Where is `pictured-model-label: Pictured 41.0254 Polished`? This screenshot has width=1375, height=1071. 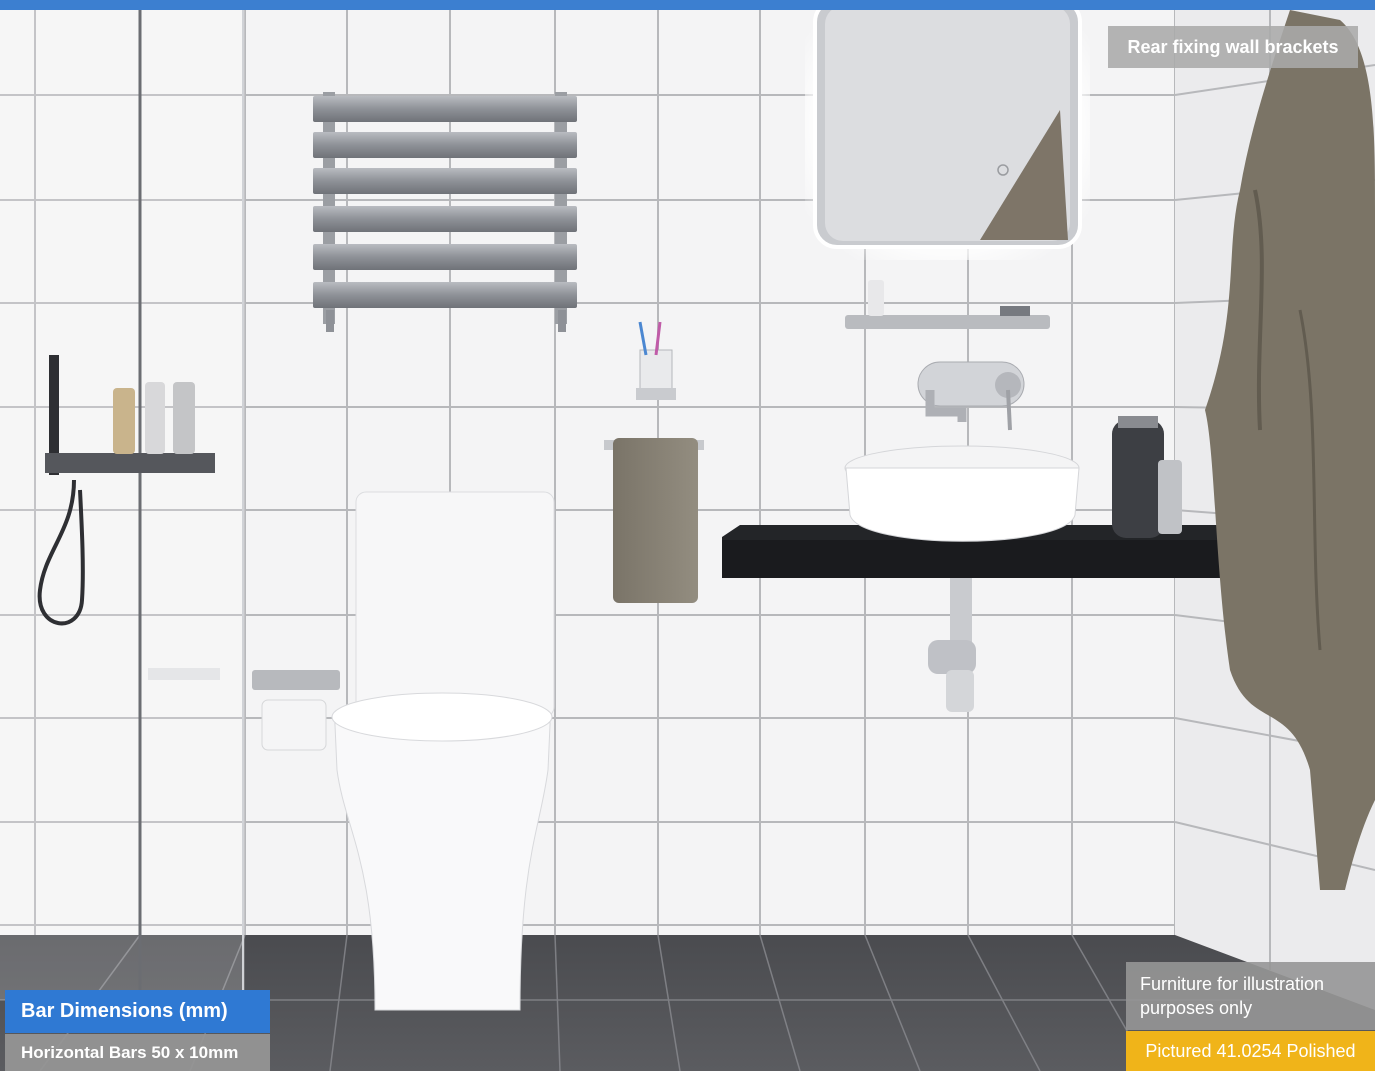
pictured-model-label: Pictured 41.0254 Polished is located at coordinates (1250, 1051).